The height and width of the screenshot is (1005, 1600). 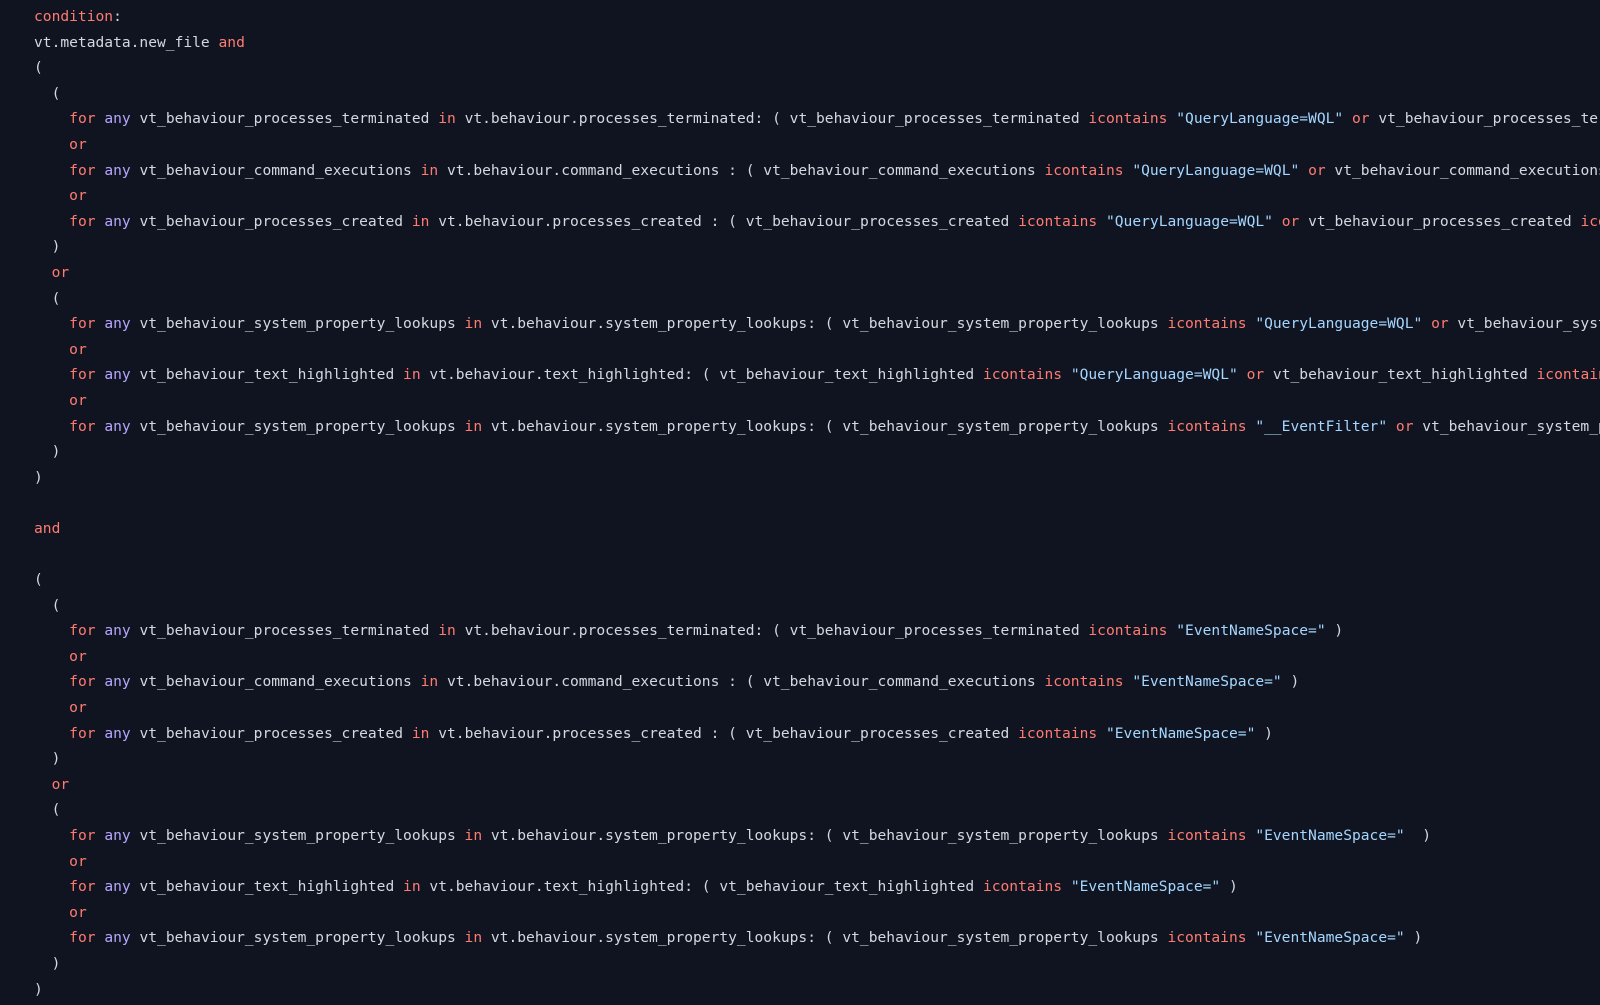 I want to click on code-line: and, so click(x=800, y=529).